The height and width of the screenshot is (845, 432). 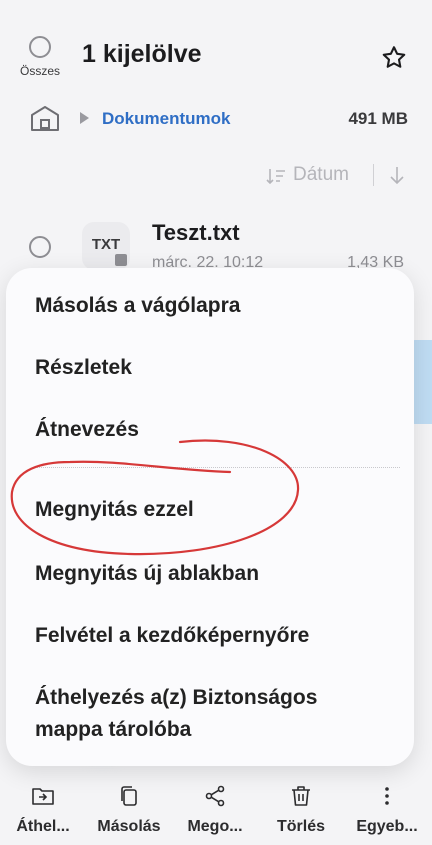 I want to click on select-all: Összes, so click(x=40, y=57).